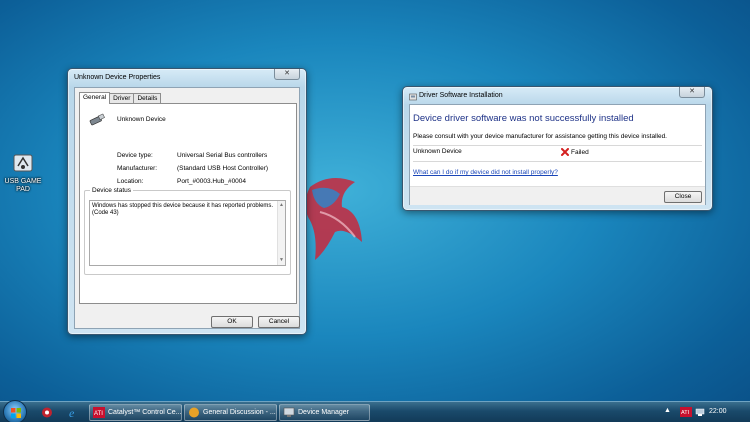  I want to click on svg-text: e, so click(72, 412).